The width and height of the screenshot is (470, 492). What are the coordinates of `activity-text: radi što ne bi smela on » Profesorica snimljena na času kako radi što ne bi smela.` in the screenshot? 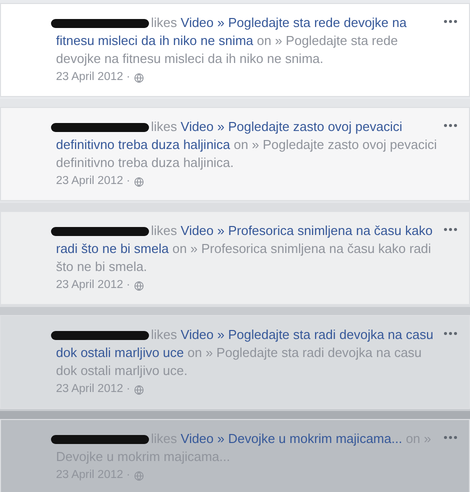 It's located at (244, 258).